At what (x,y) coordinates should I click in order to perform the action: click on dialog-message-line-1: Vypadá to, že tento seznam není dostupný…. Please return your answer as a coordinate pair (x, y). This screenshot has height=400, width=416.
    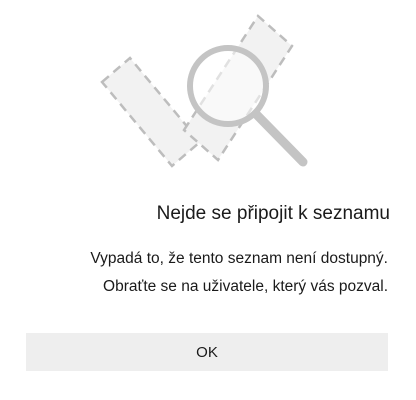
    Looking at the image, I should click on (239, 258).